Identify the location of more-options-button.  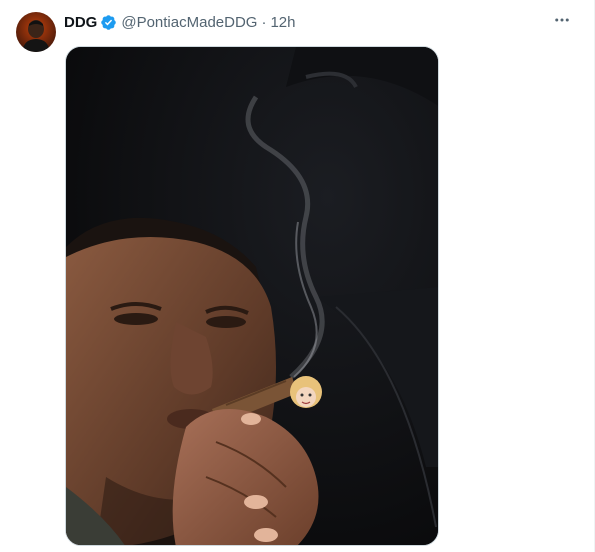
(562, 22).